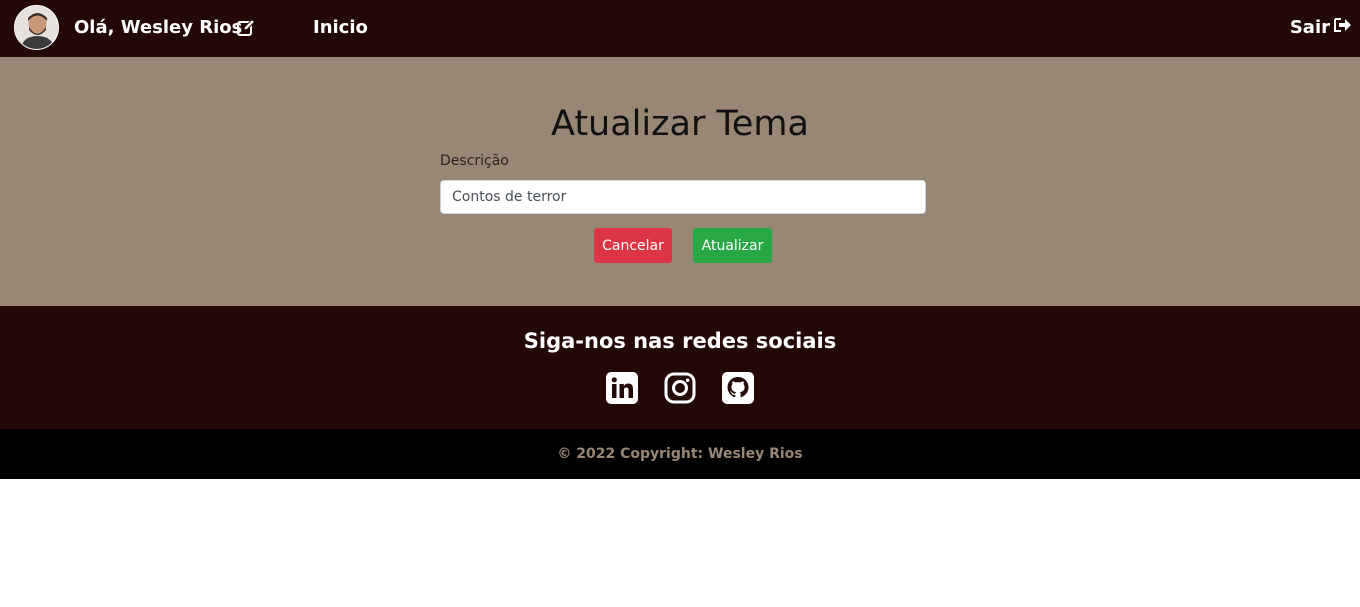 The image size is (1360, 607). I want to click on page-title: Atualizar Tema, so click(680, 124).